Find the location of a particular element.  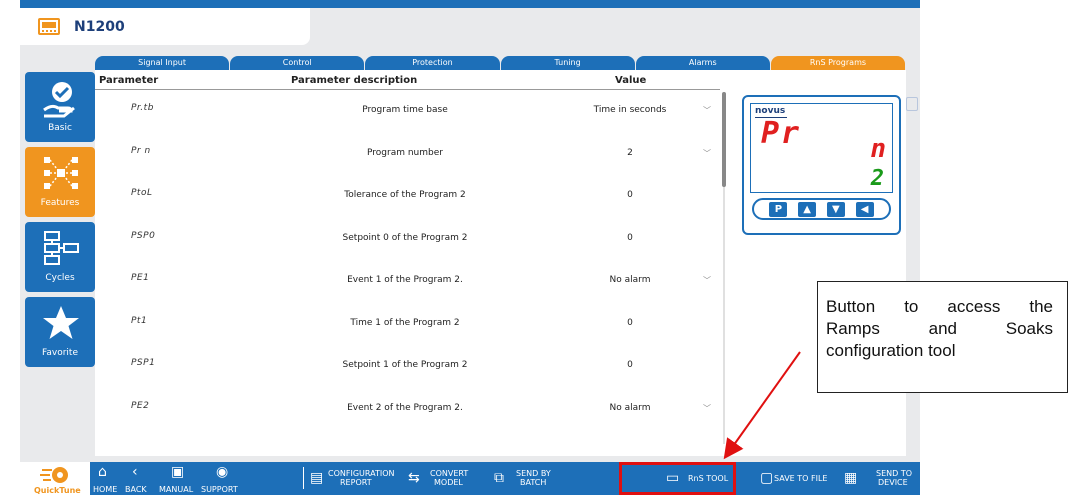

page-title: N1200 is located at coordinates (99, 26).